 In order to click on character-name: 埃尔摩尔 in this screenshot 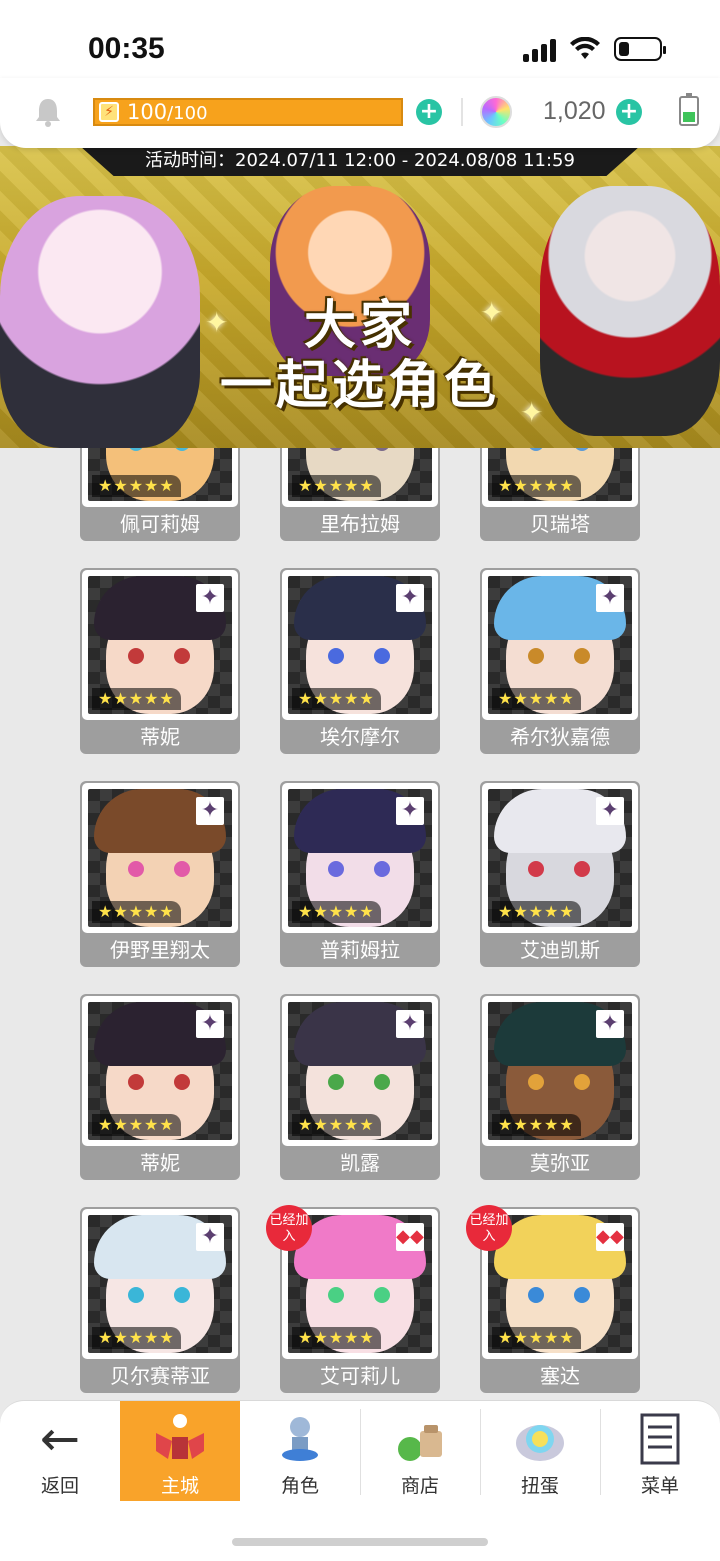, I will do `click(360, 737)`.